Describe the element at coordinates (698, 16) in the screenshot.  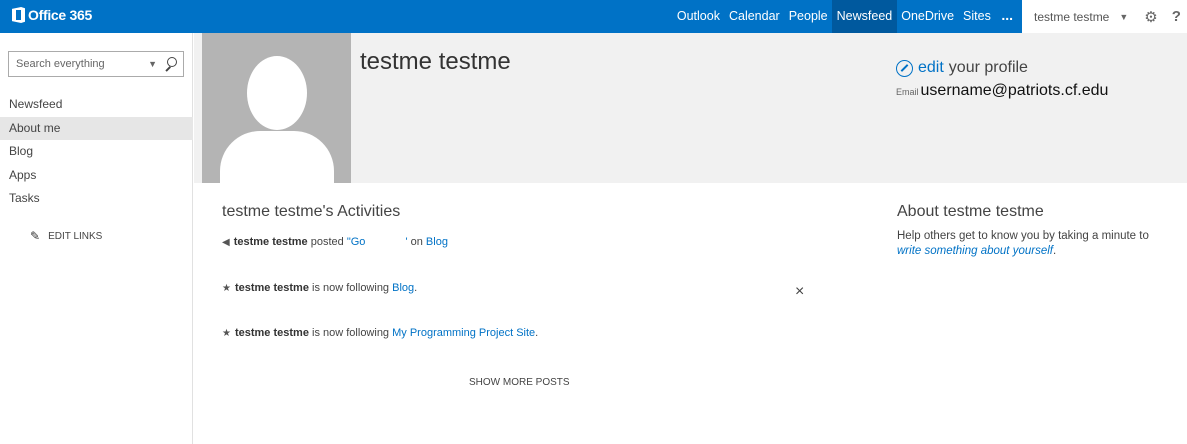
I see `nav-outlook: Outlook` at that location.